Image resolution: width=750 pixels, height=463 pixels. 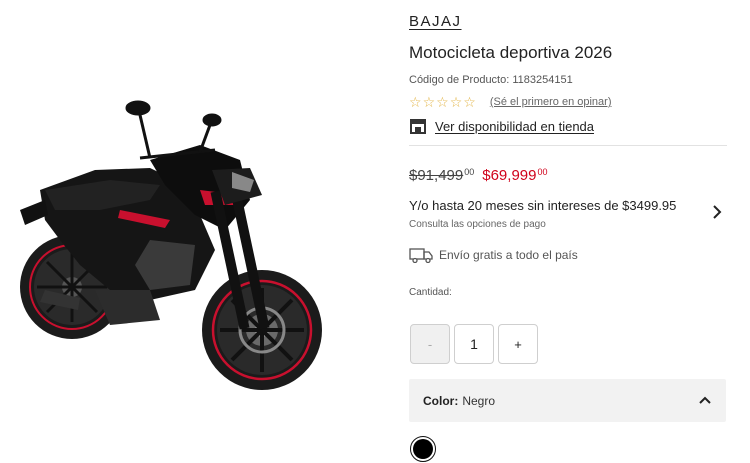 What do you see at coordinates (477, 224) in the screenshot?
I see `payment-options-text: Consulta las opciones de pago` at bounding box center [477, 224].